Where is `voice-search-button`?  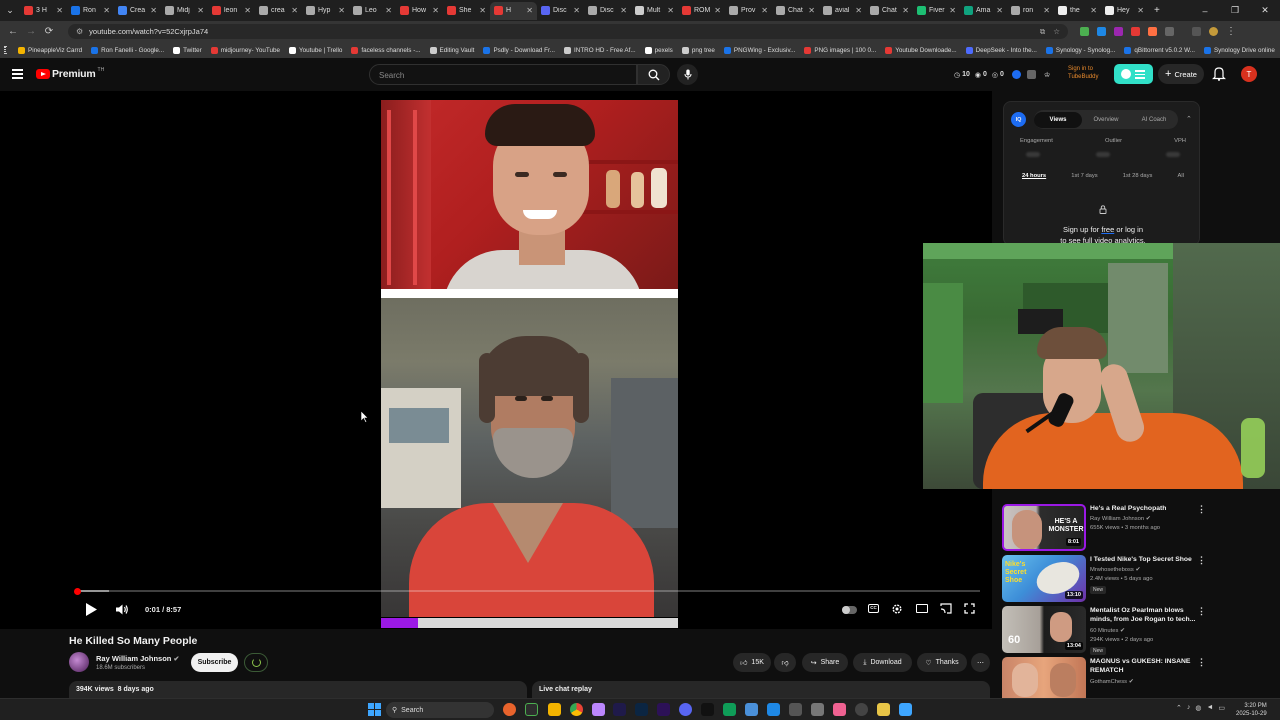
voice-search-button is located at coordinates (687, 74).